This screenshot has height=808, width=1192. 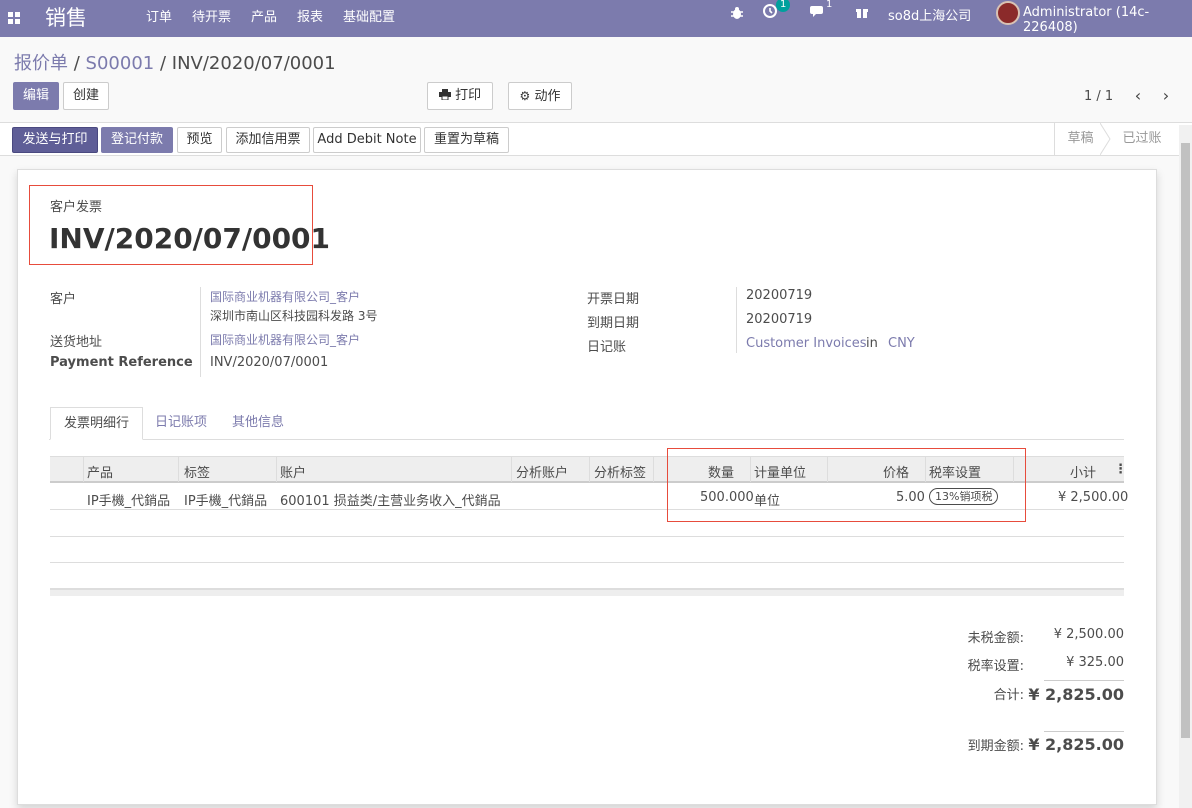 What do you see at coordinates (444, 95) in the screenshot?
I see `printer-icon` at bounding box center [444, 95].